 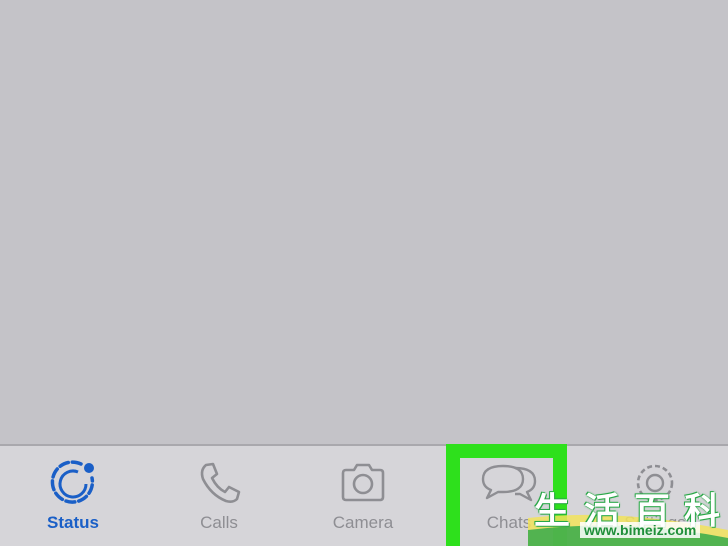 What do you see at coordinates (363, 522) in the screenshot?
I see `tab-camera-label: Camera` at bounding box center [363, 522].